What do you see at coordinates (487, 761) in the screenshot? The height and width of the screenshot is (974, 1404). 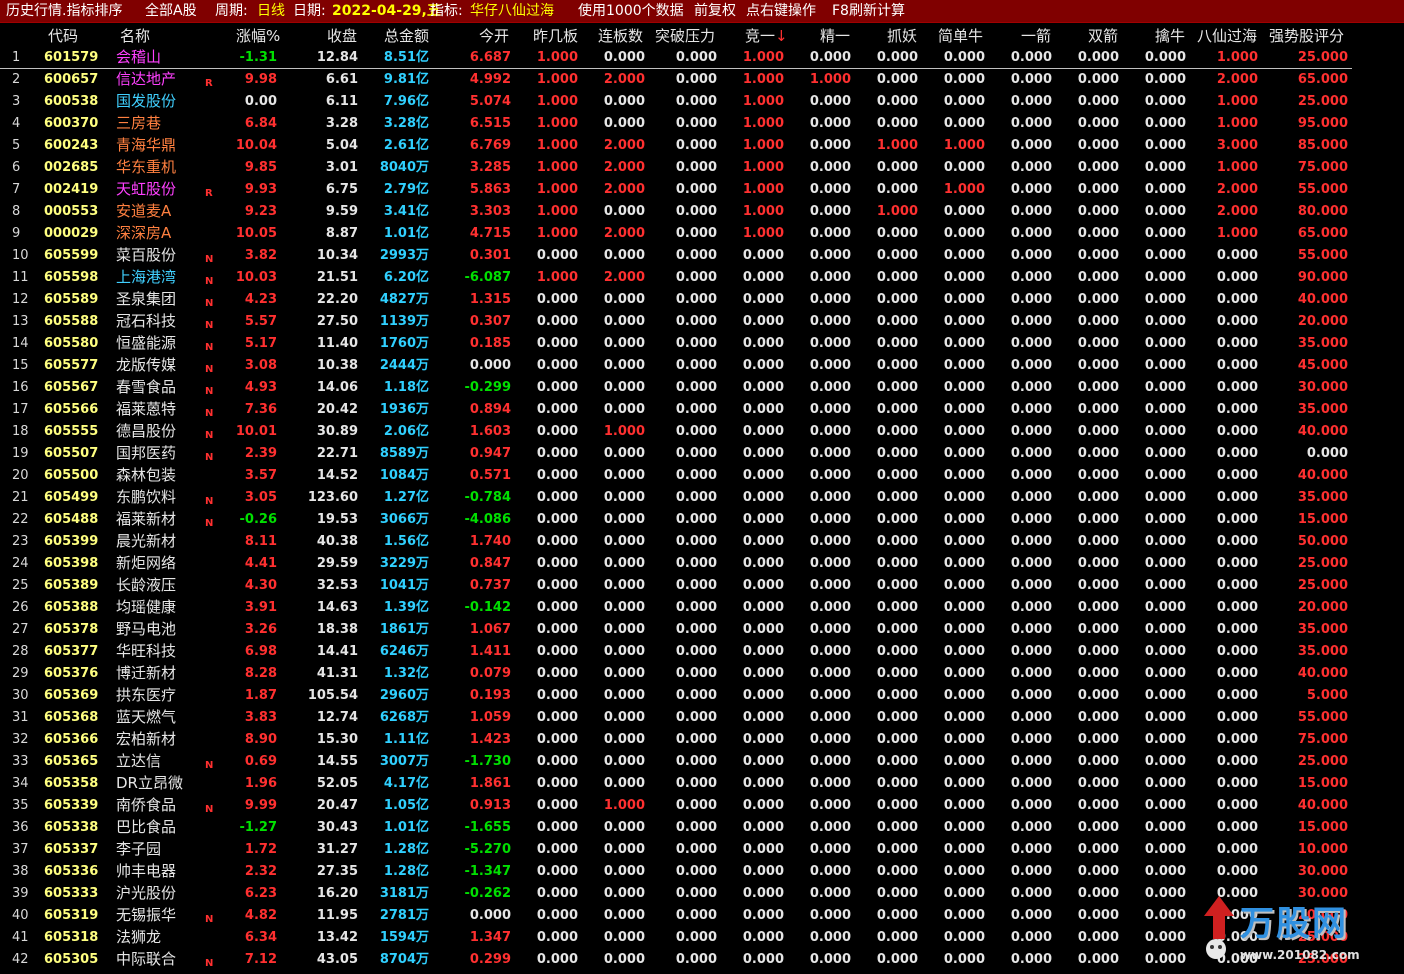 I see `today-open: -1.730` at bounding box center [487, 761].